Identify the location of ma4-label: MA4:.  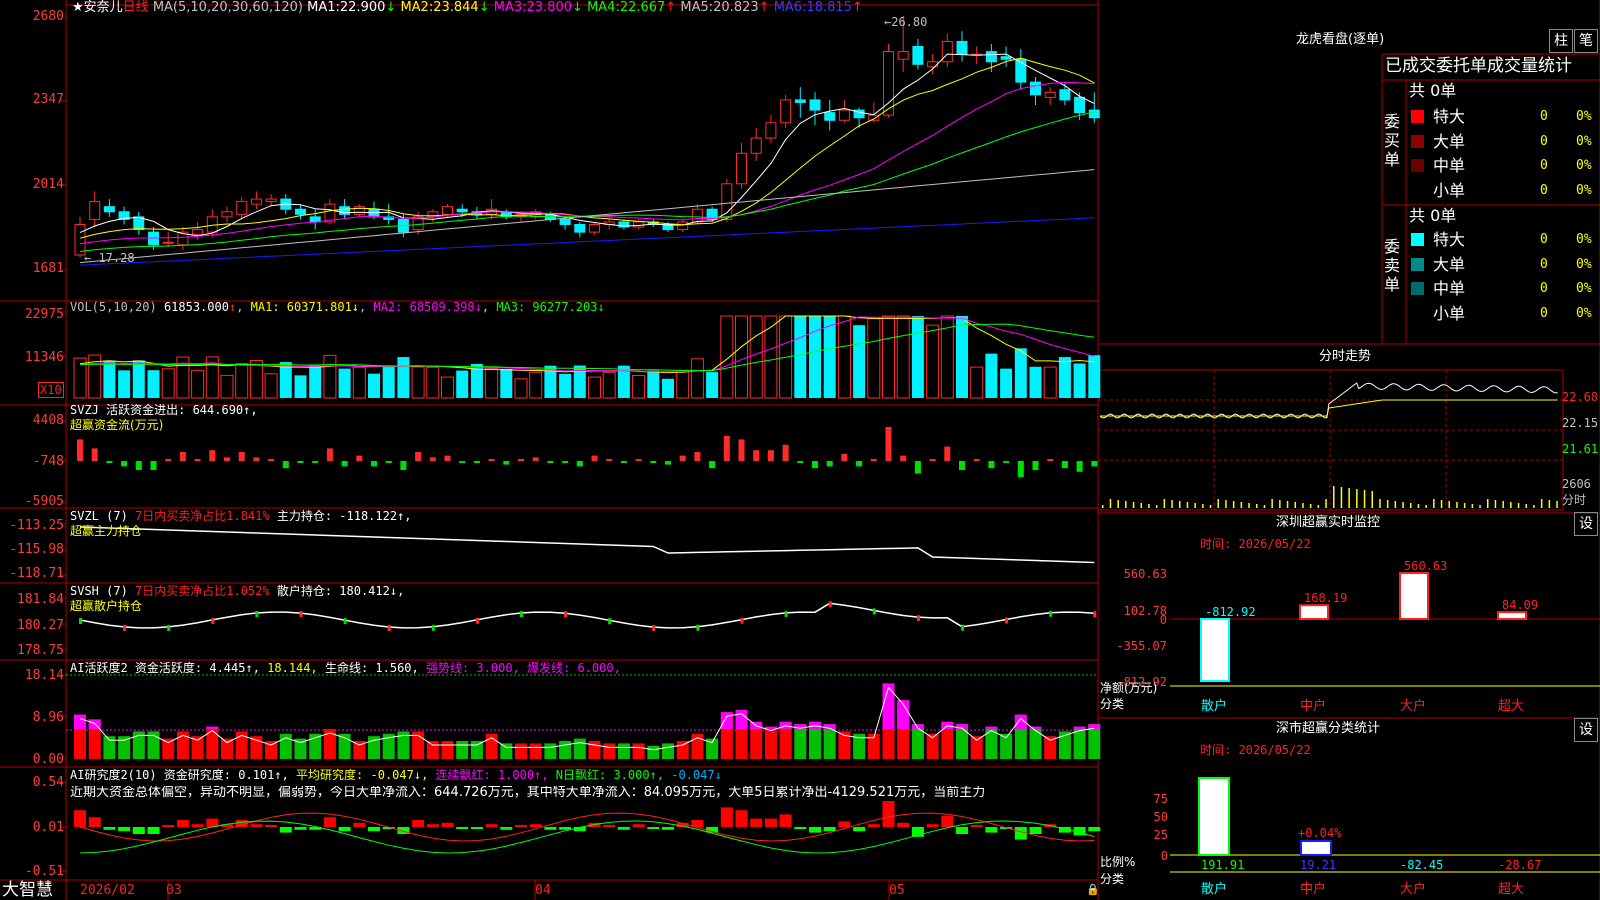
(603, 7).